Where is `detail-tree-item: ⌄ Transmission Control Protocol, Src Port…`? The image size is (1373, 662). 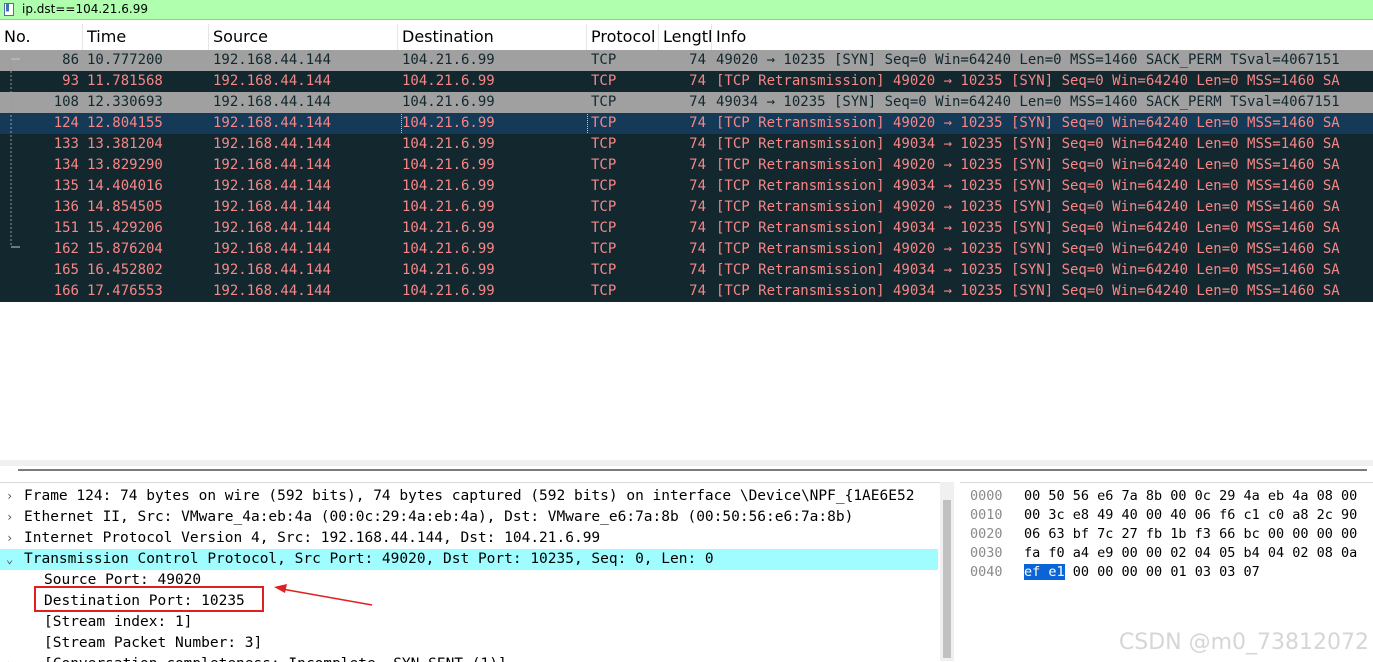 detail-tree-item: ⌄ Transmission Control Protocol, Src Port… is located at coordinates (469, 559).